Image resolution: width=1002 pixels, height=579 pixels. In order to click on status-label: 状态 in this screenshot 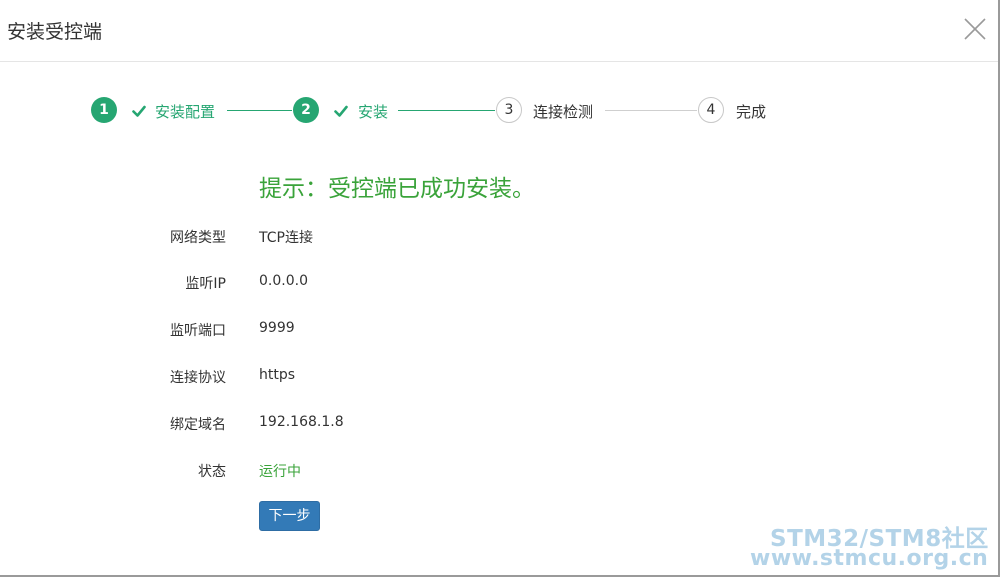, I will do `click(212, 472)`.